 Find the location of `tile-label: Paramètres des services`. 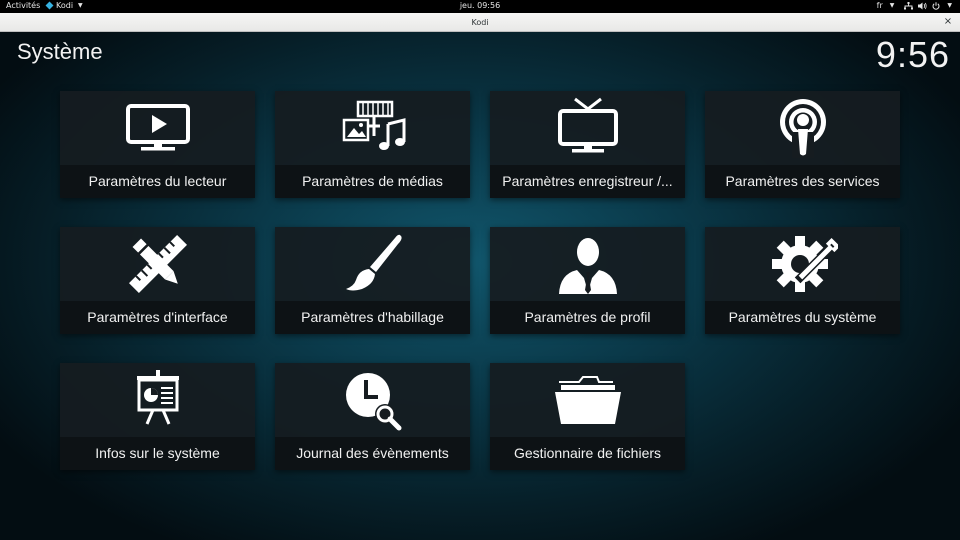

tile-label: Paramètres des services is located at coordinates (802, 181).